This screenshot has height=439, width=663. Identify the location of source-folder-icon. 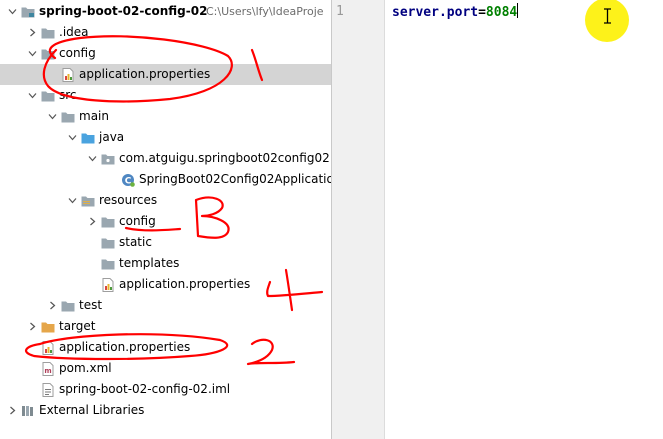
(88, 137).